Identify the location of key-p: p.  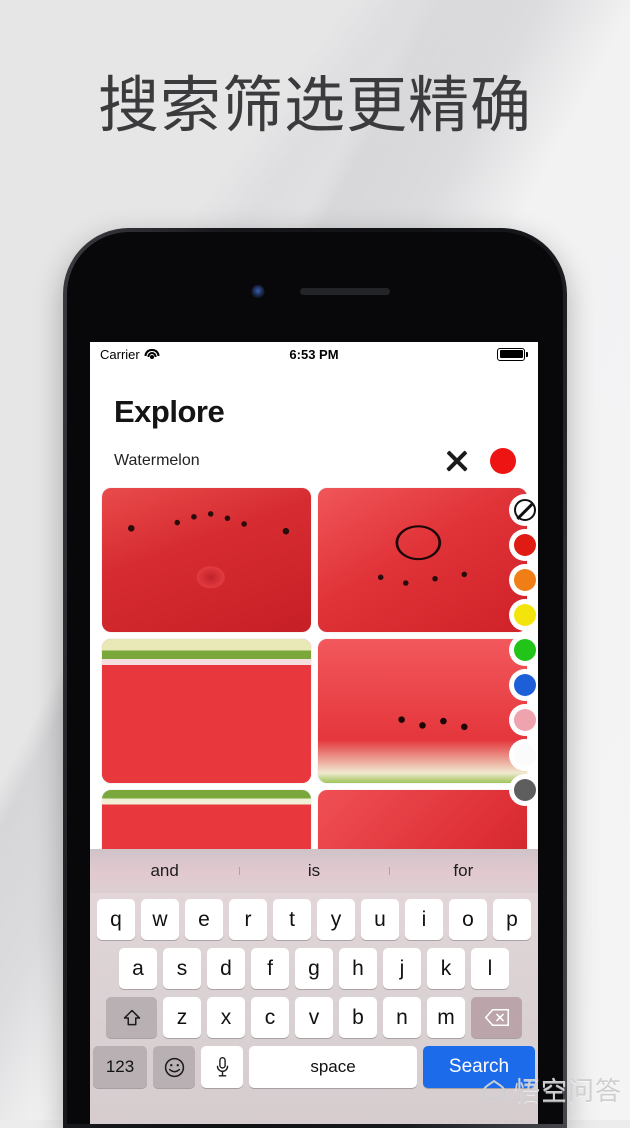
(512, 919).